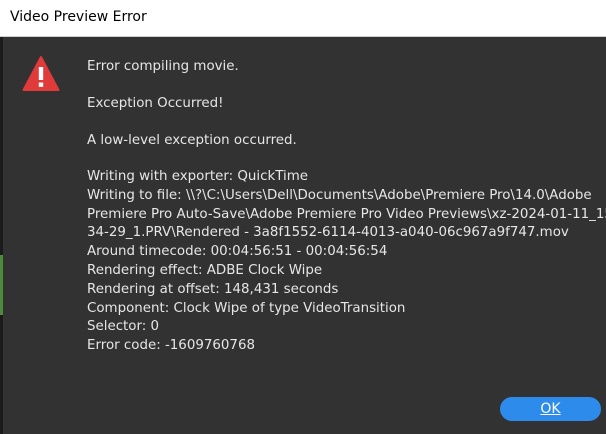 The width and height of the screenshot is (606, 434). I want to click on error-message-exception: Exception Occurred!, so click(155, 103).